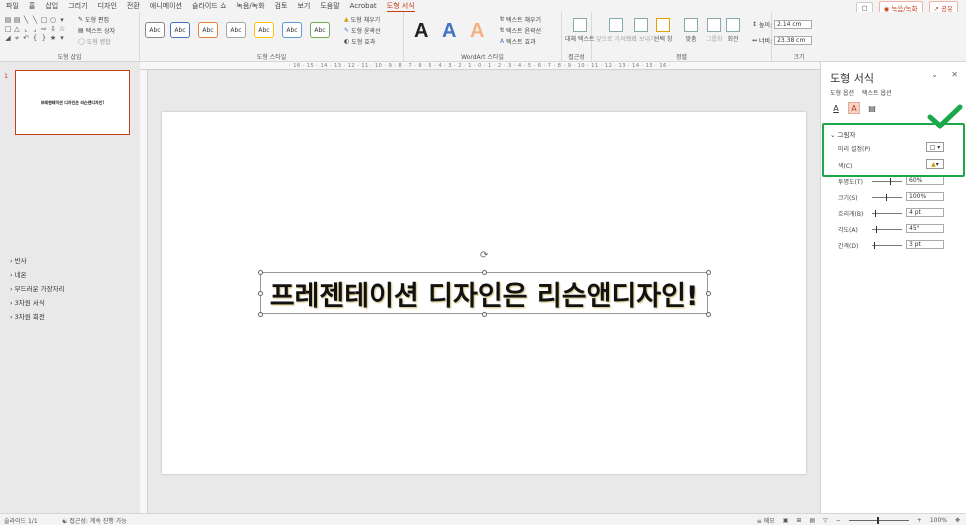  What do you see at coordinates (37, 288) in the screenshot?
I see `section-soft-edges: › 부드러운 가장자리` at bounding box center [37, 288].